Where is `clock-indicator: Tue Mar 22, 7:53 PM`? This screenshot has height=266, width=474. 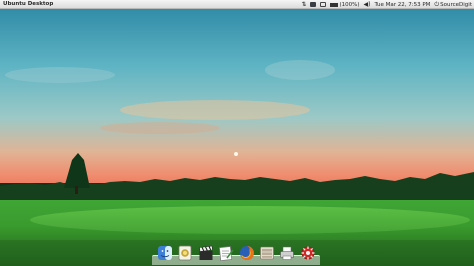 clock-indicator: Tue Mar 22, 7:53 PM is located at coordinates (402, 4).